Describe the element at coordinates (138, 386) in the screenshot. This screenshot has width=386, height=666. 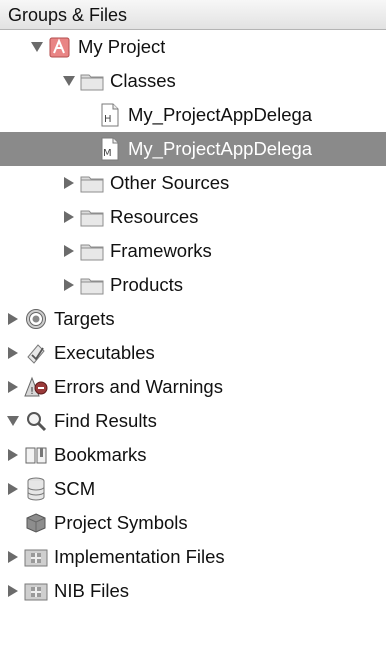
I see `tree-row-label: Errors and Warnings` at that location.